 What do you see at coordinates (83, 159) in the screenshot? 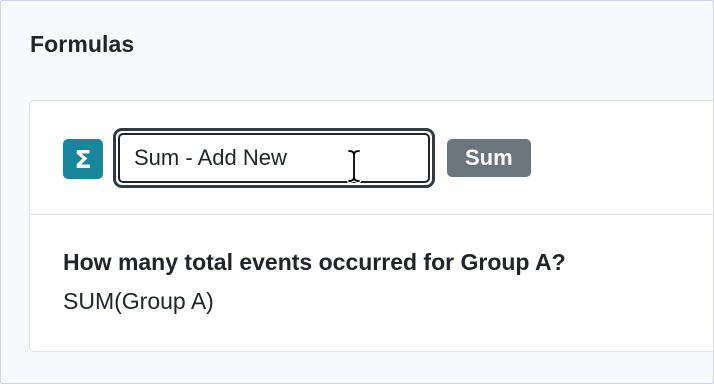
I see `sigma-icon: Σ` at bounding box center [83, 159].